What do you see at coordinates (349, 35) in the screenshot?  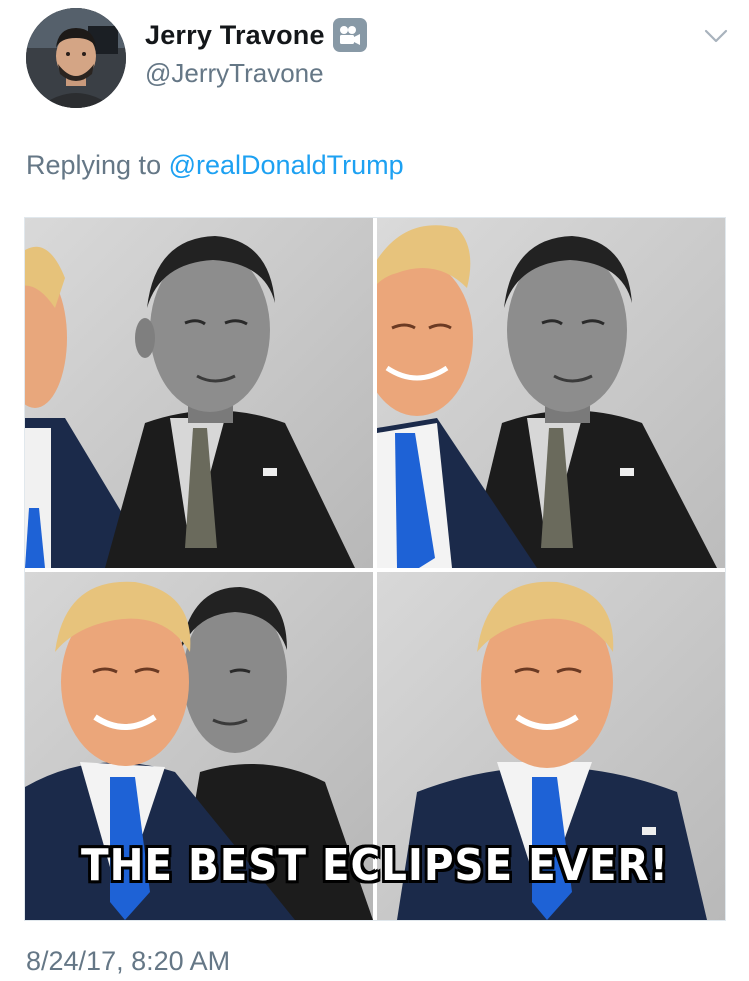 I see `video-camera-icon` at bounding box center [349, 35].